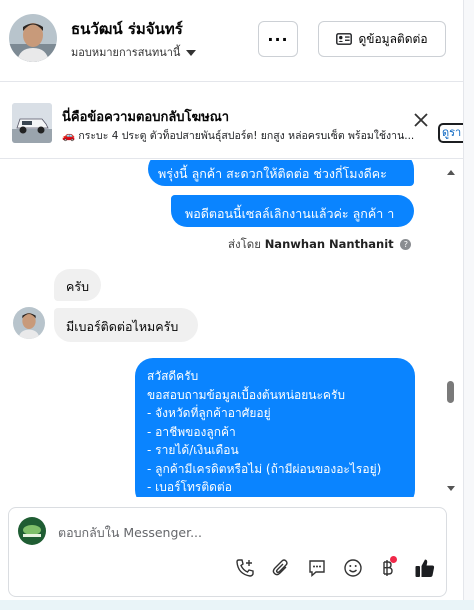 This screenshot has height=610, width=474. Describe the element at coordinates (191, 53) in the screenshot. I see `caret-down-icon` at that location.